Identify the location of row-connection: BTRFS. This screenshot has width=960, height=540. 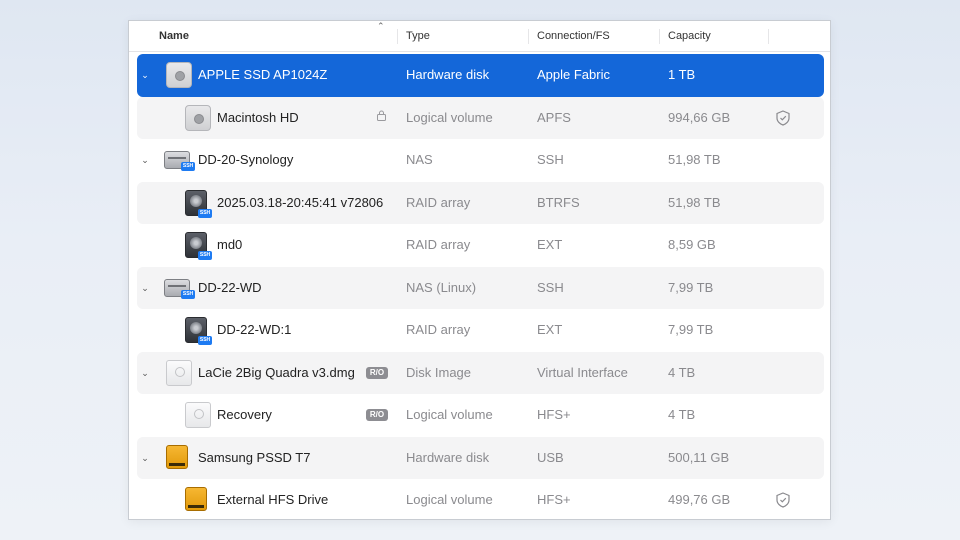
(558, 202).